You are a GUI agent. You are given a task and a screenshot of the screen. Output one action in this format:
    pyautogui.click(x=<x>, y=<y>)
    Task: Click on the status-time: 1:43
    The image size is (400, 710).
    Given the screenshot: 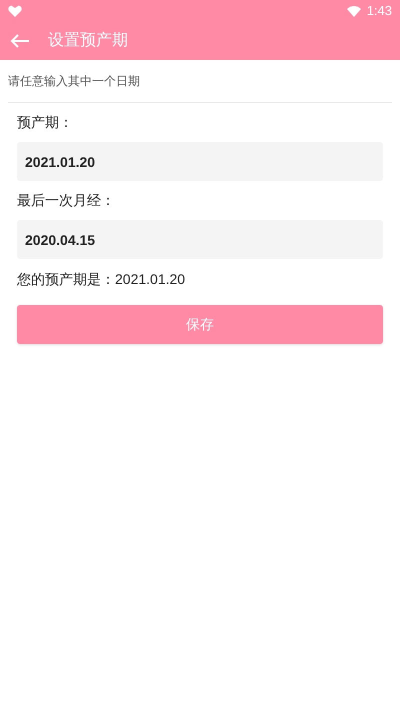 What is the action you would take?
    pyautogui.click(x=379, y=11)
    